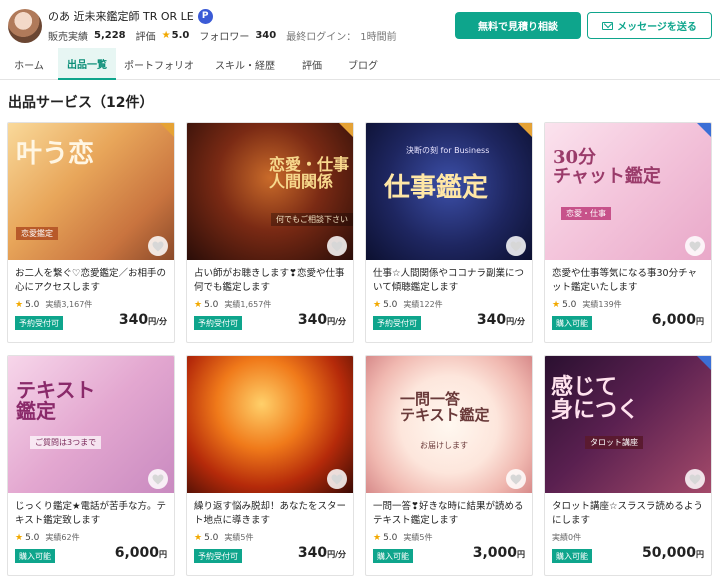  I want to click on service-thumbnail: 叶う恋 恋愛鑑定, so click(91, 191).